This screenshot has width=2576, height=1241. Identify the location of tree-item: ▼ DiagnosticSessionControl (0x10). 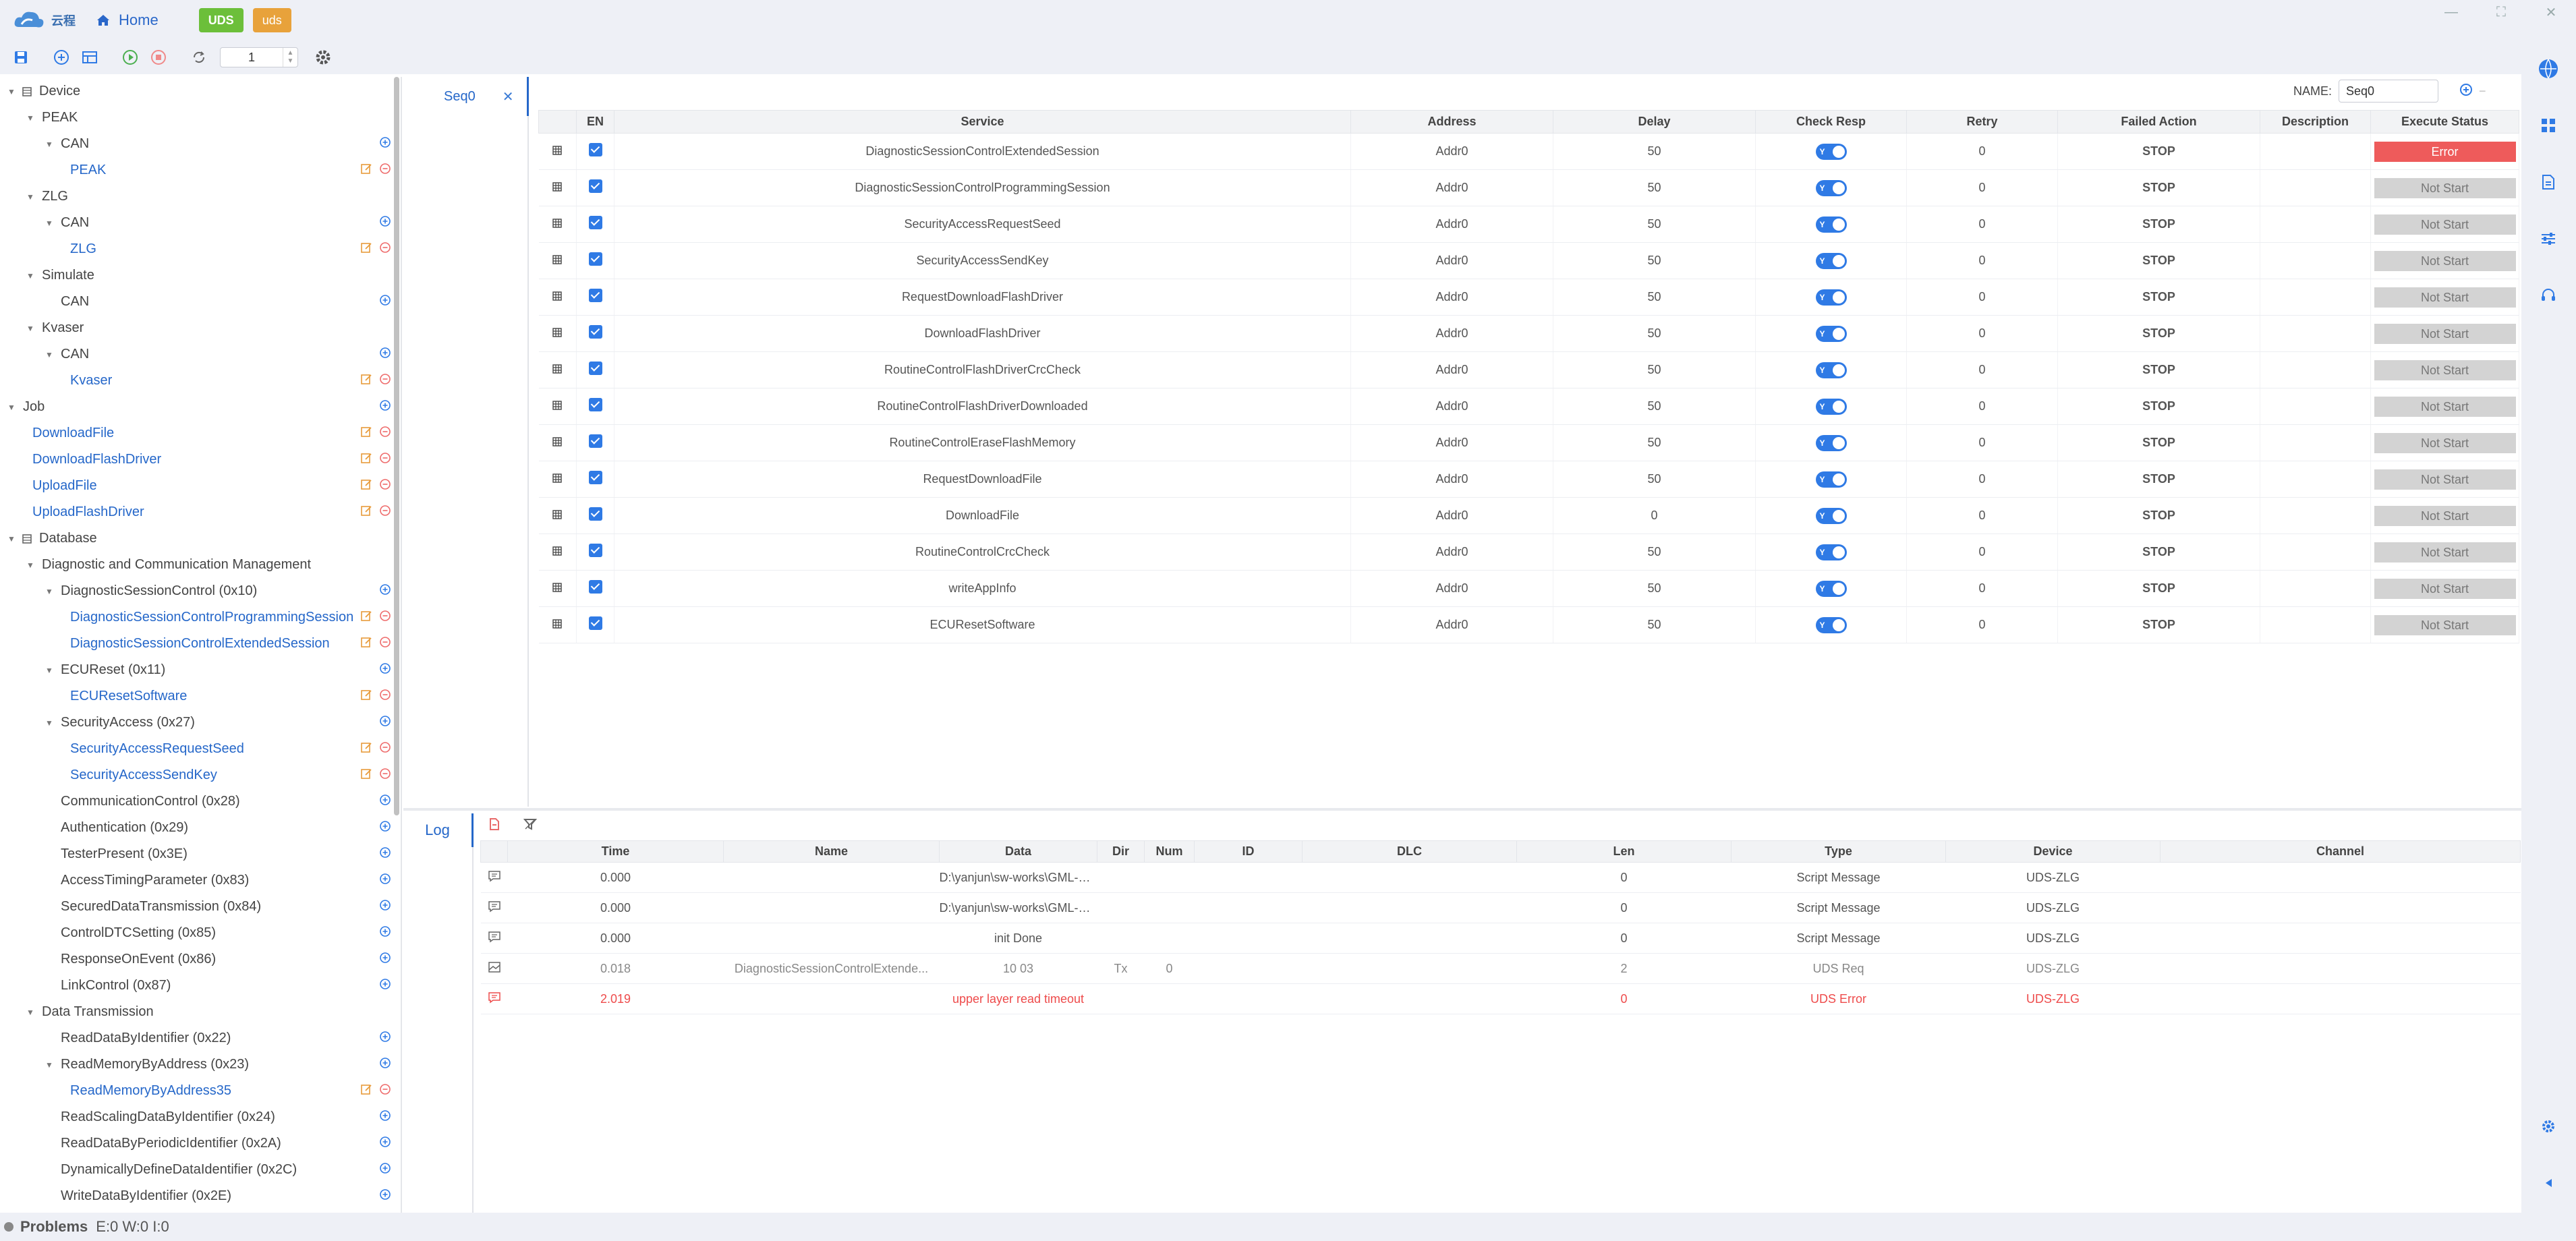
(199, 591).